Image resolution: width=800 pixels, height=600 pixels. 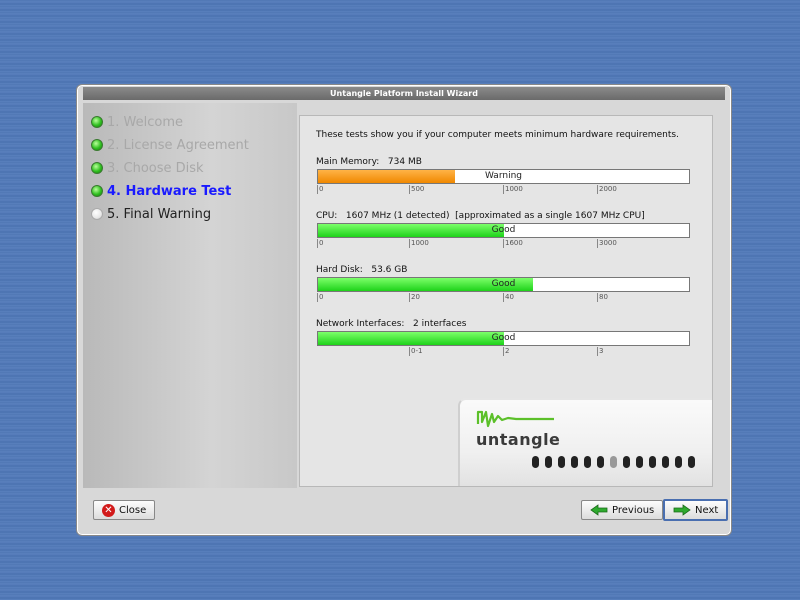 I want to click on cpu-test-bar: Good, so click(x=503, y=230).